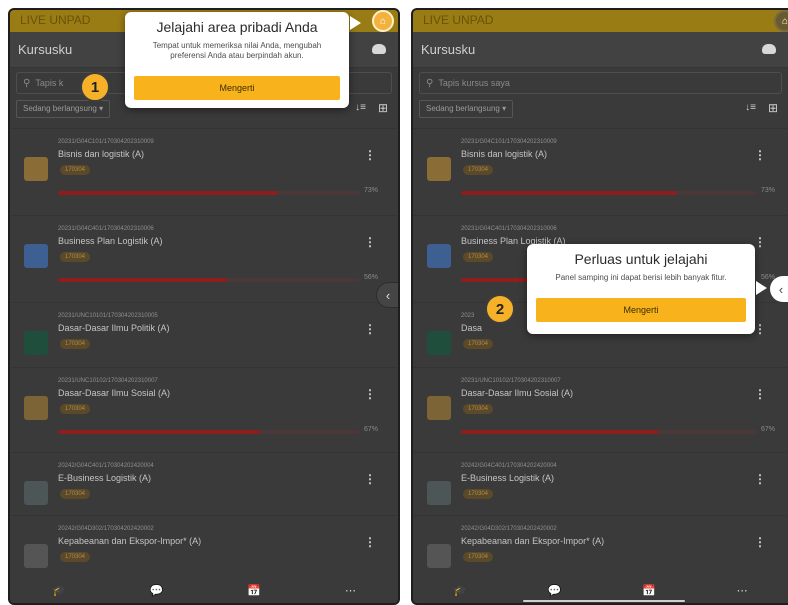 Image resolution: width=788 pixels, height=605 pixels. I want to click on bottom-nav: 🎓 💬 📅 ⋯, so click(204, 590).